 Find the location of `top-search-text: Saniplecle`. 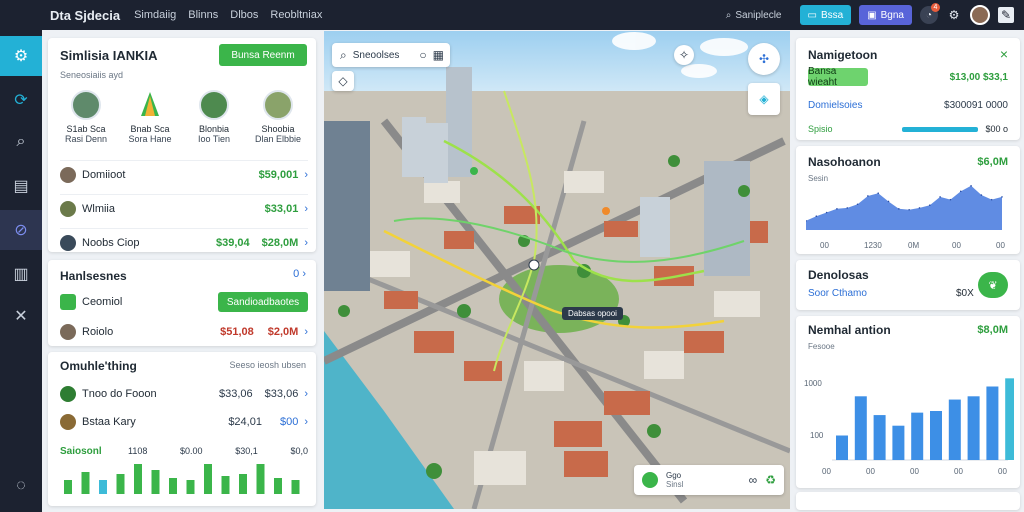

top-search-text: Saniplecle is located at coordinates (758, 15).